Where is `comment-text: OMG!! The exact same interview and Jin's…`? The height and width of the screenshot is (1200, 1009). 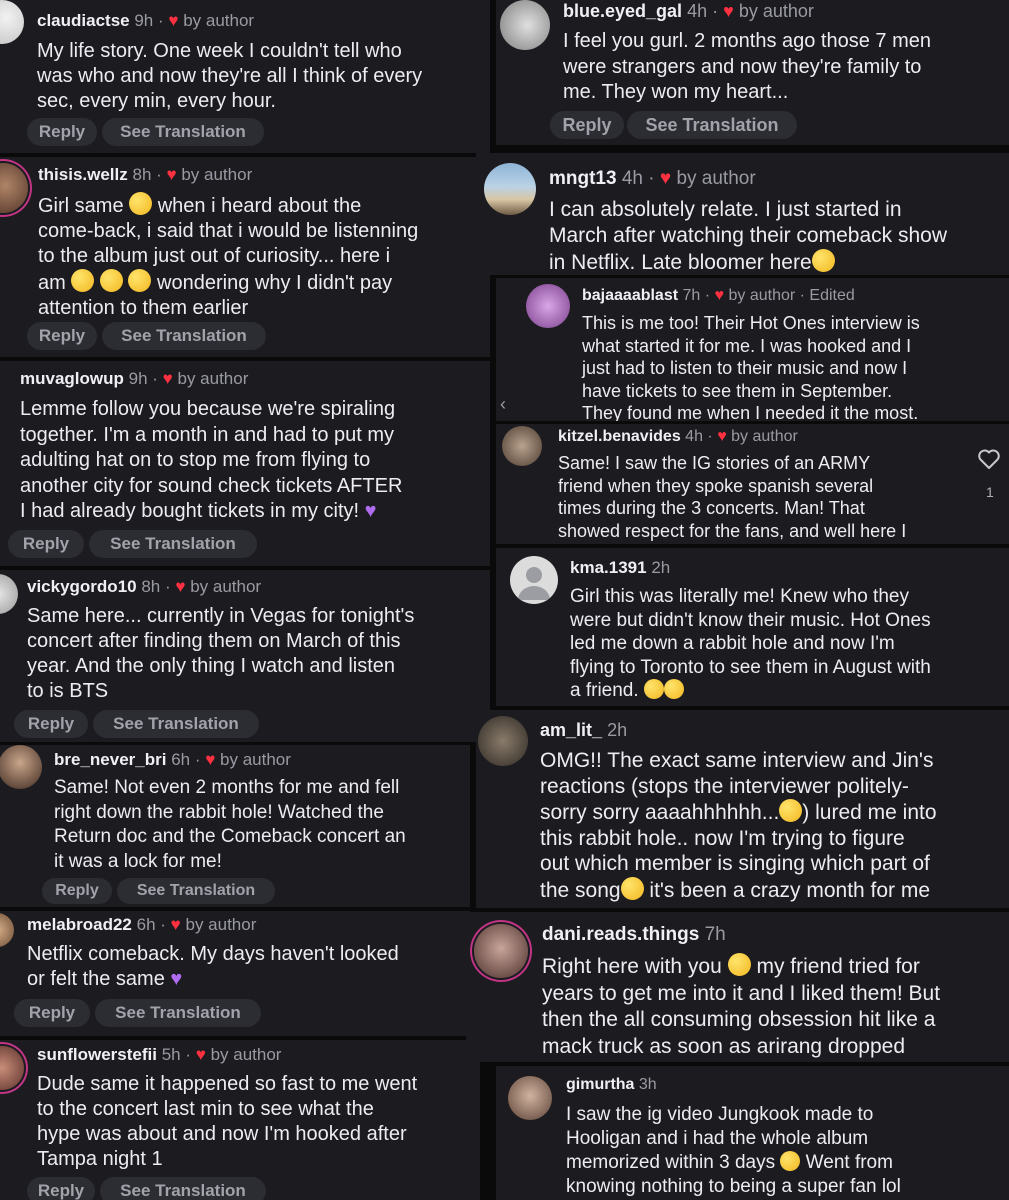 comment-text: OMG!! The exact same interview and Jin's… is located at coordinates (738, 825).